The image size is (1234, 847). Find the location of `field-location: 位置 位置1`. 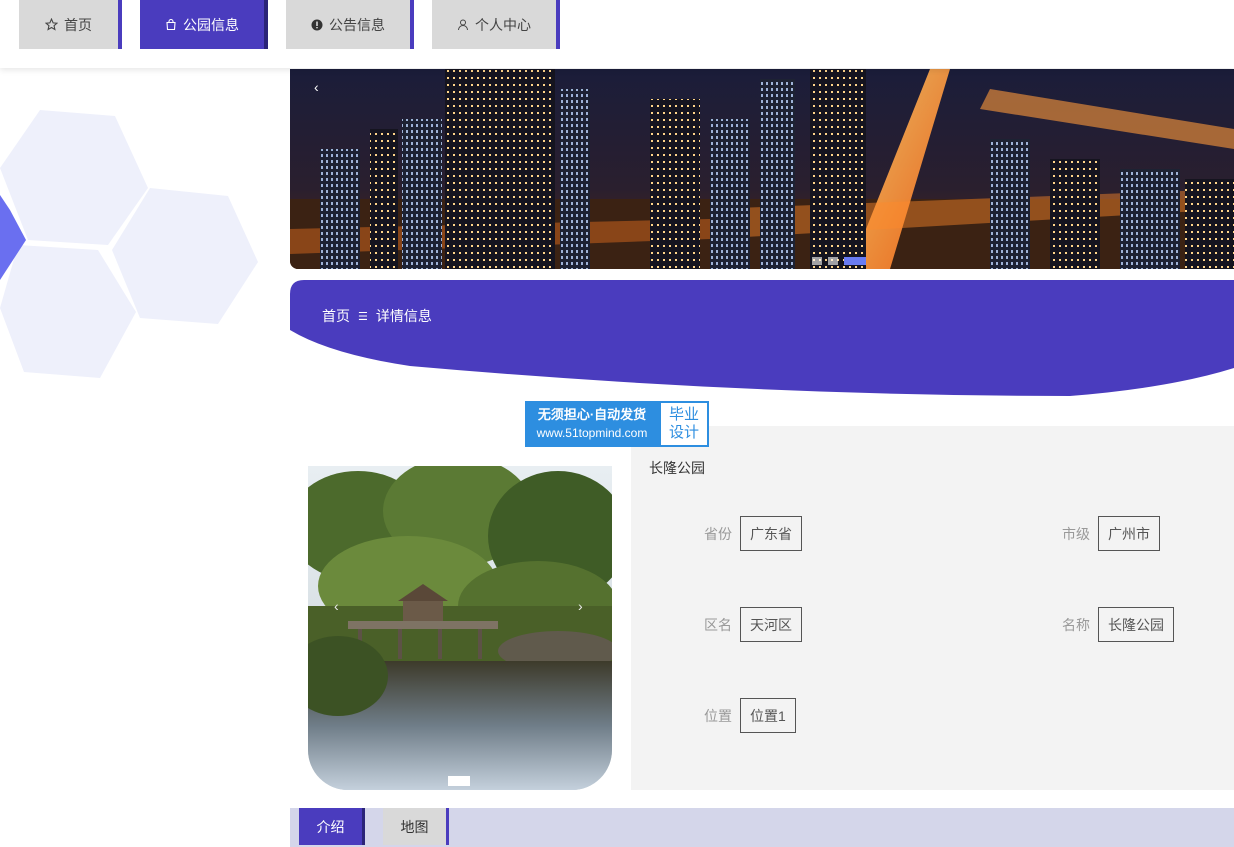

field-location: 位置 位置1 is located at coordinates (750, 715).